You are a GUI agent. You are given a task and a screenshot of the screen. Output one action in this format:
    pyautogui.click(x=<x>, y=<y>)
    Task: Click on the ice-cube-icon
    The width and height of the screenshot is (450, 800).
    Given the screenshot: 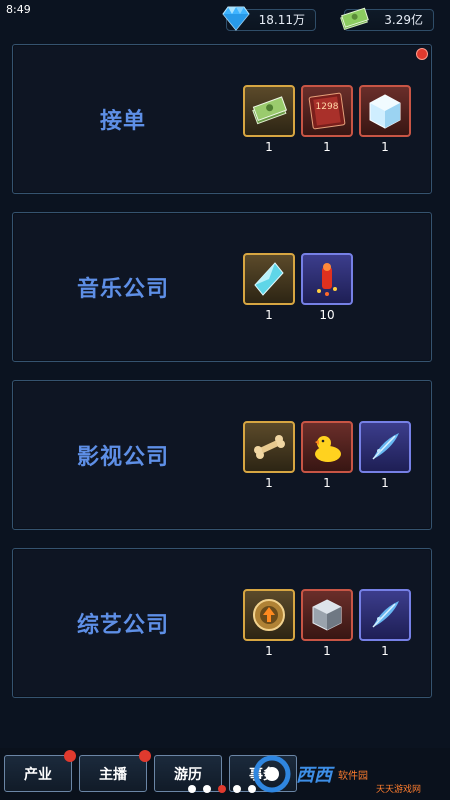 What is the action you would take?
    pyautogui.click(x=385, y=111)
    